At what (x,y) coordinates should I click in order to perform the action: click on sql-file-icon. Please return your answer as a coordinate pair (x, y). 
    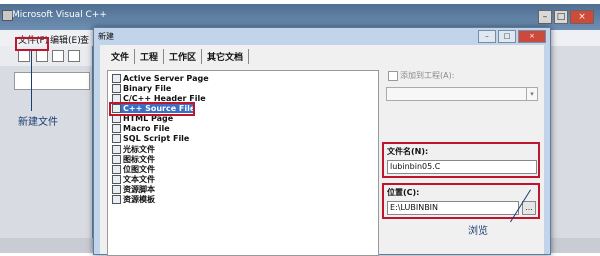
    Looking at the image, I should click on (116, 138).